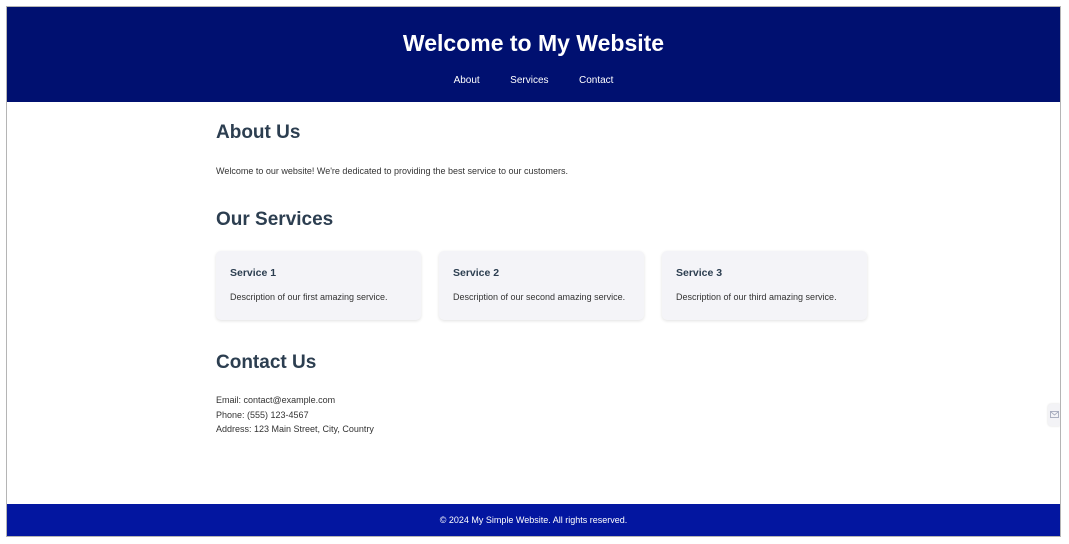 The image size is (1069, 544). Describe the element at coordinates (596, 80) in the screenshot. I see `nav-link-contact: Contact` at that location.